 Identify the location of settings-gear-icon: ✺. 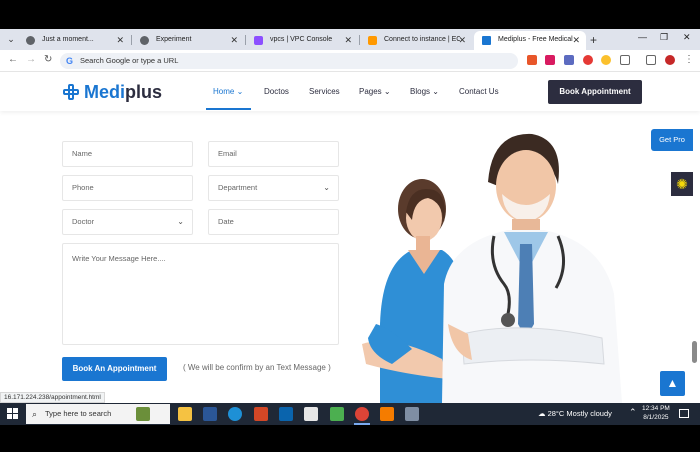
(682, 184).